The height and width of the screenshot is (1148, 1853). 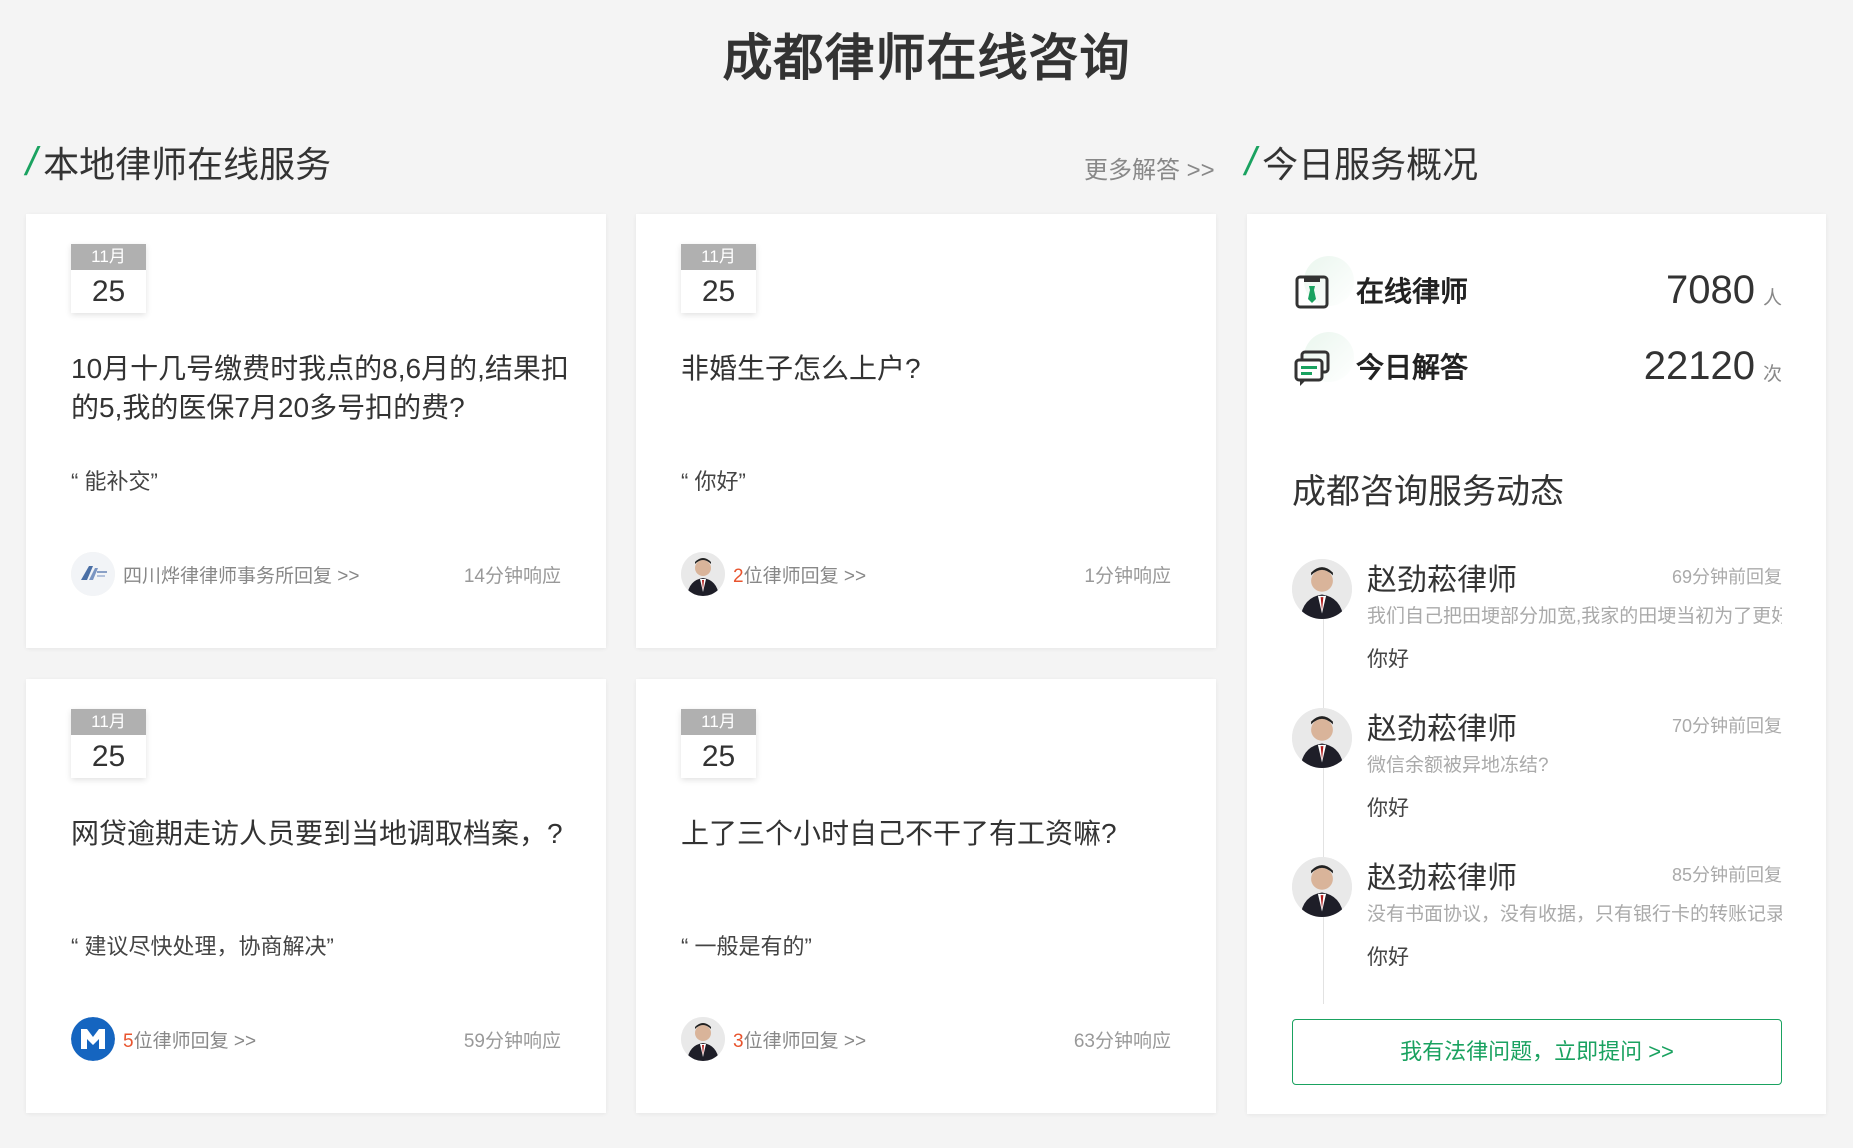 I want to click on reply-count: 5, so click(x=128, y=1041).